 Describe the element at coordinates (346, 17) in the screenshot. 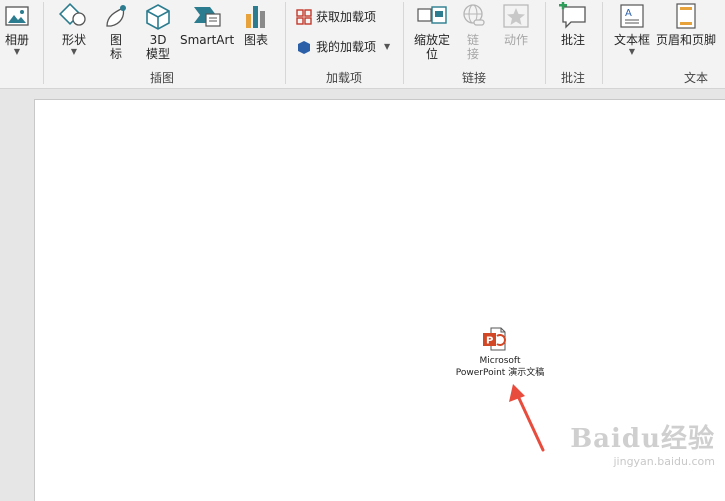

I see `get-addins-label: 获取加载项` at that location.